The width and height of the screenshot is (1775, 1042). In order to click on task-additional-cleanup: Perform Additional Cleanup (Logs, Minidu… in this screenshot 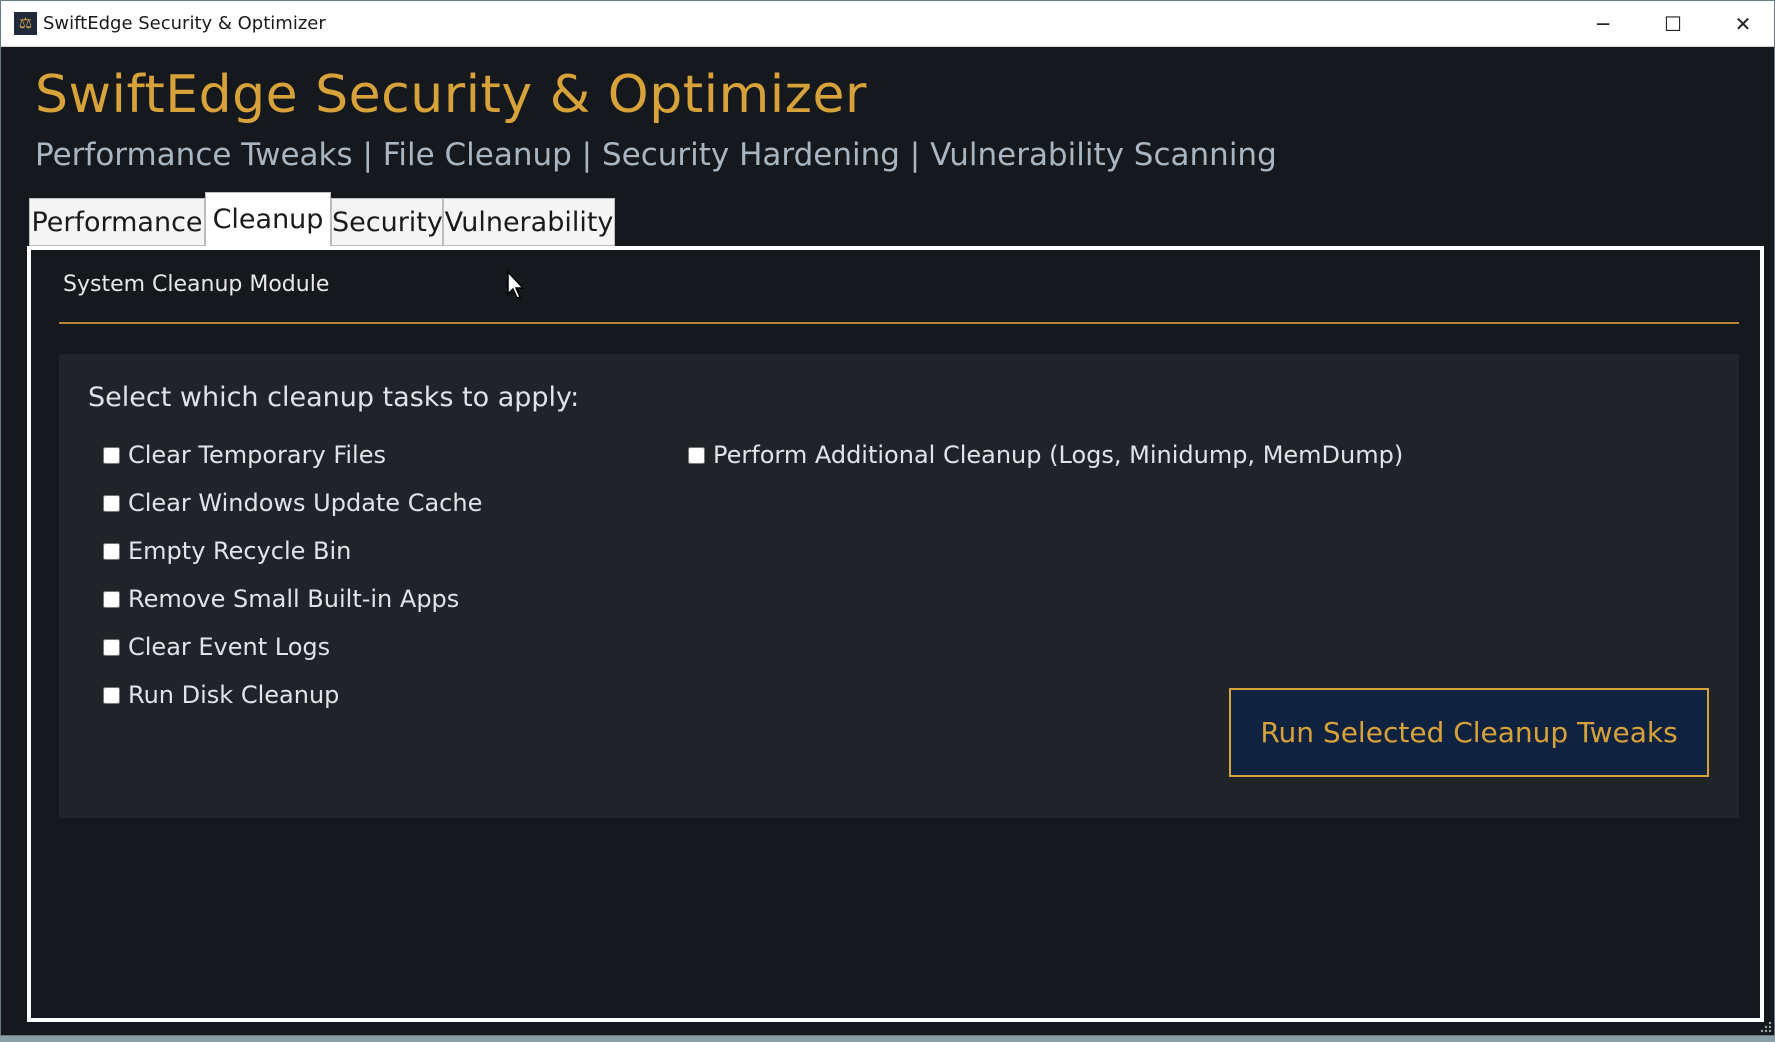, I will do `click(1045, 455)`.